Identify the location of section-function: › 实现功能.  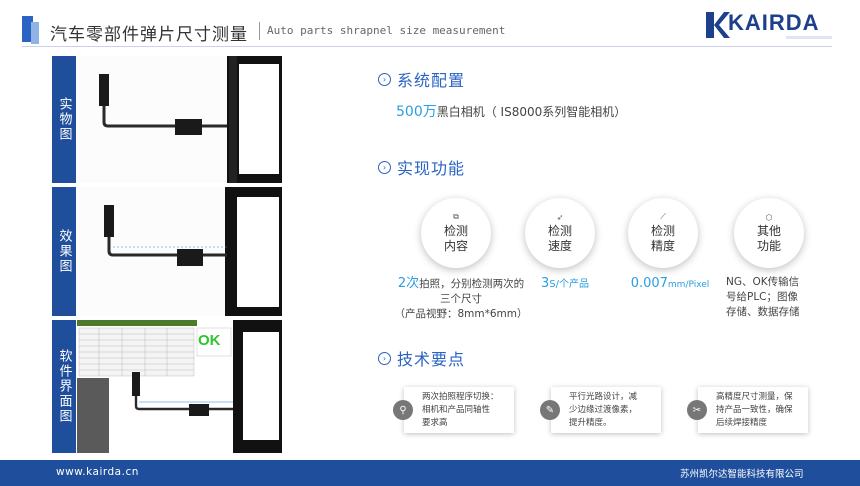
(421, 167).